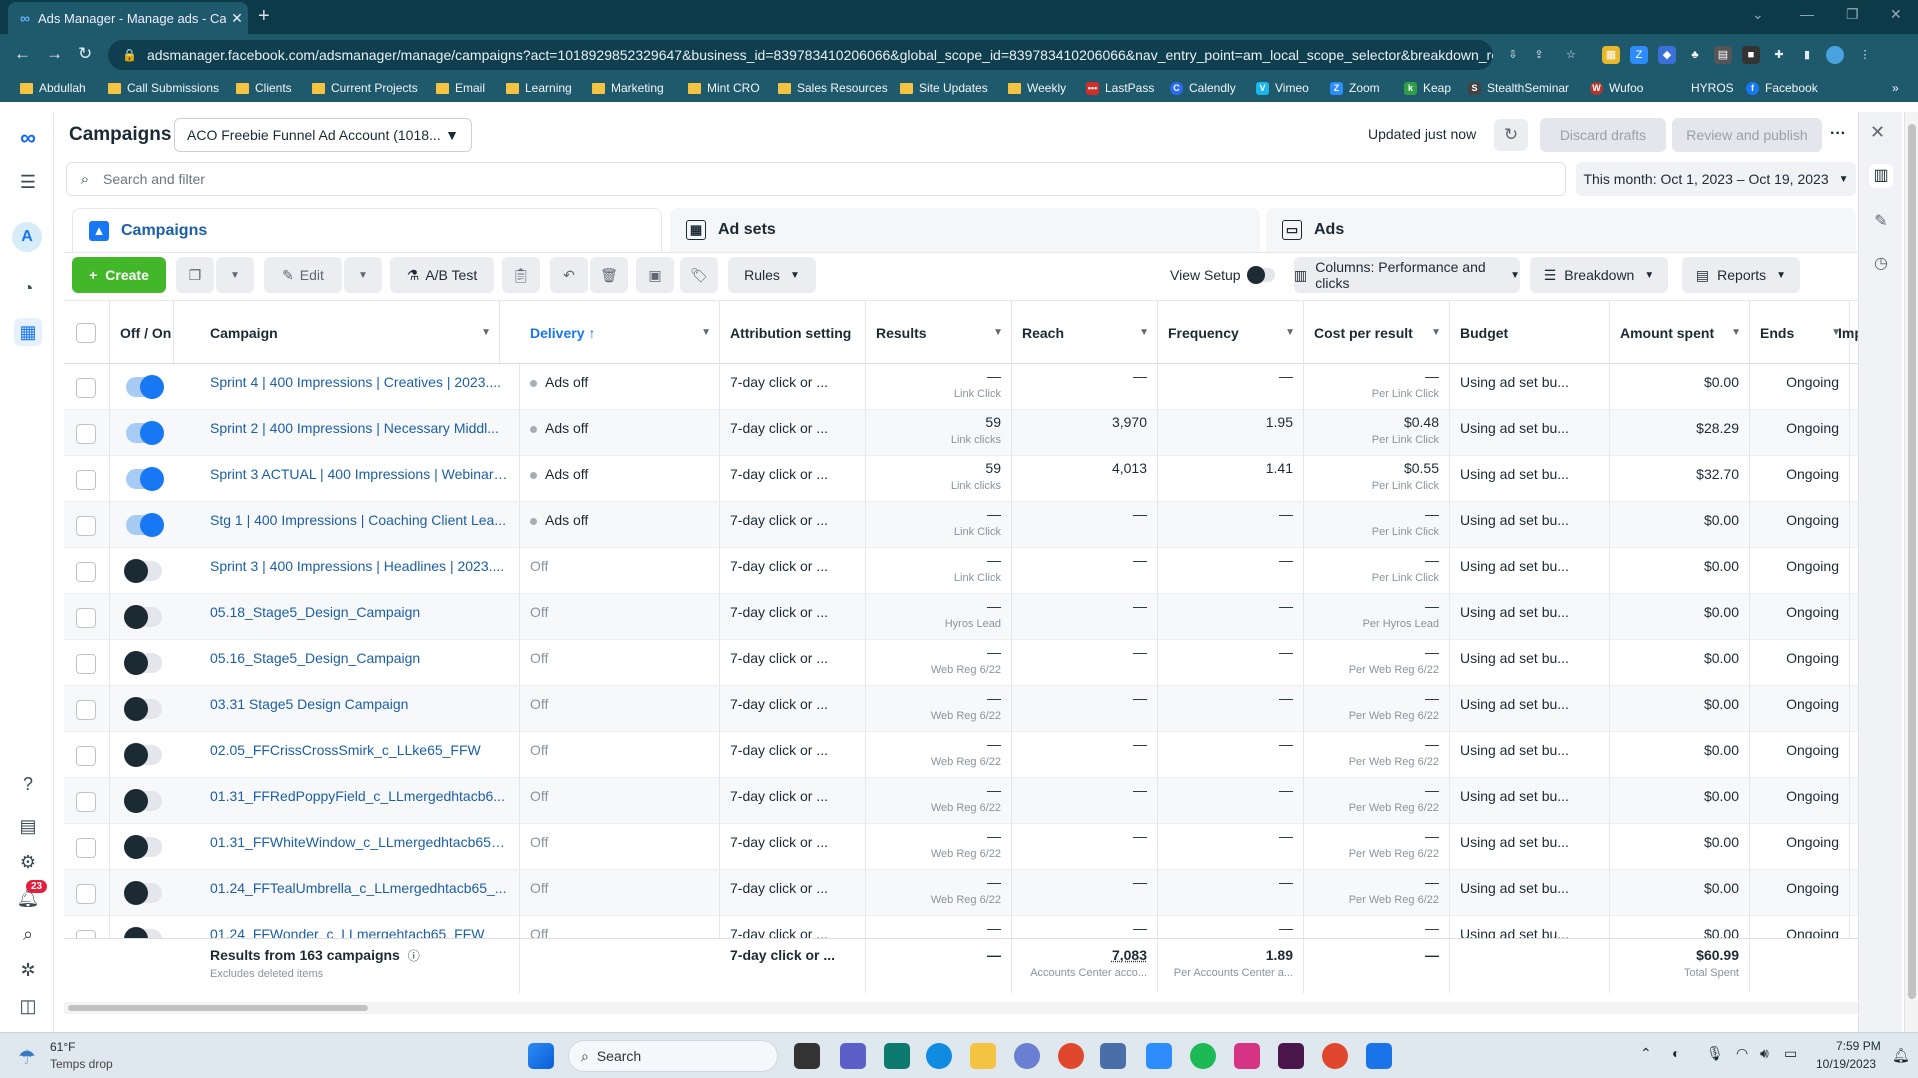 This screenshot has width=1918, height=1078. What do you see at coordinates (128, 18) in the screenshot?
I see `browser-tab: ∞ Ads Manager - Manage ads - Ca ✕` at bounding box center [128, 18].